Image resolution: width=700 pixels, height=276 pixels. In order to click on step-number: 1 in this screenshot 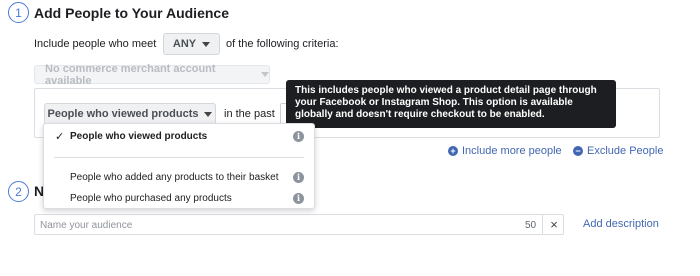, I will do `click(18, 12)`.